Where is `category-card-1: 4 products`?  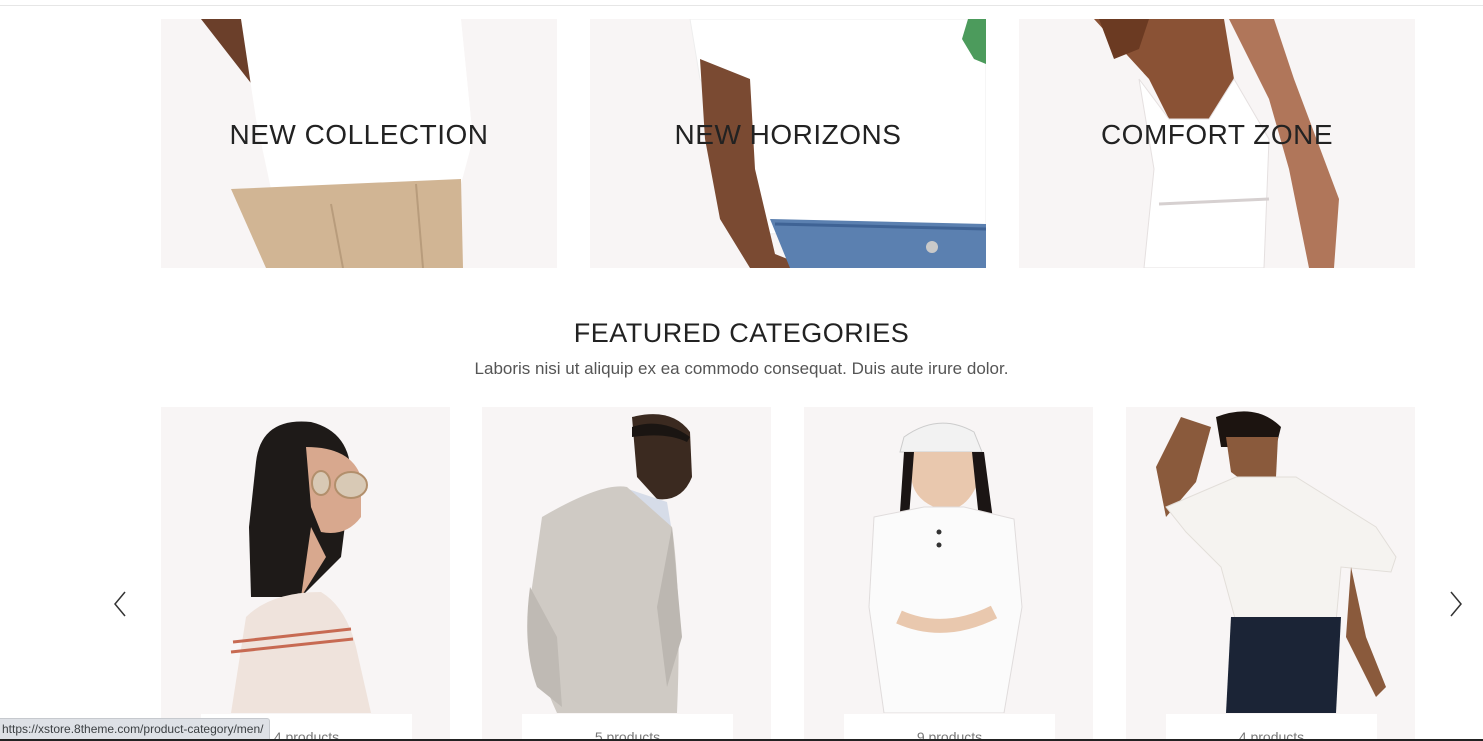 category-card-1: 4 products is located at coordinates (305, 574).